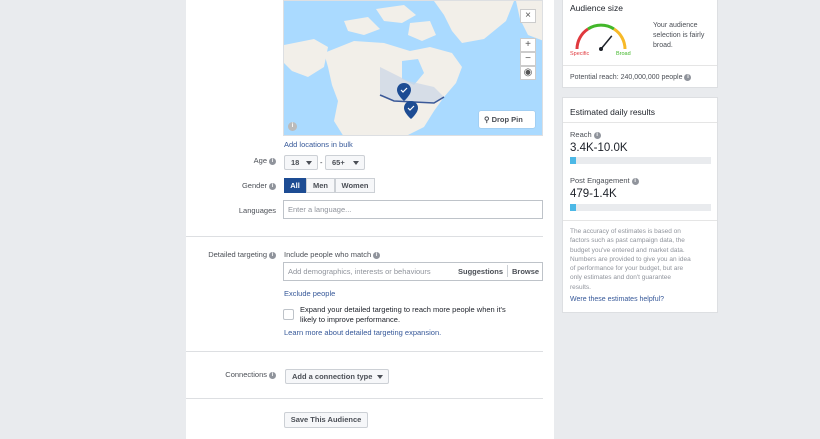 This screenshot has height=439, width=820. I want to click on separator, so click(507, 271).